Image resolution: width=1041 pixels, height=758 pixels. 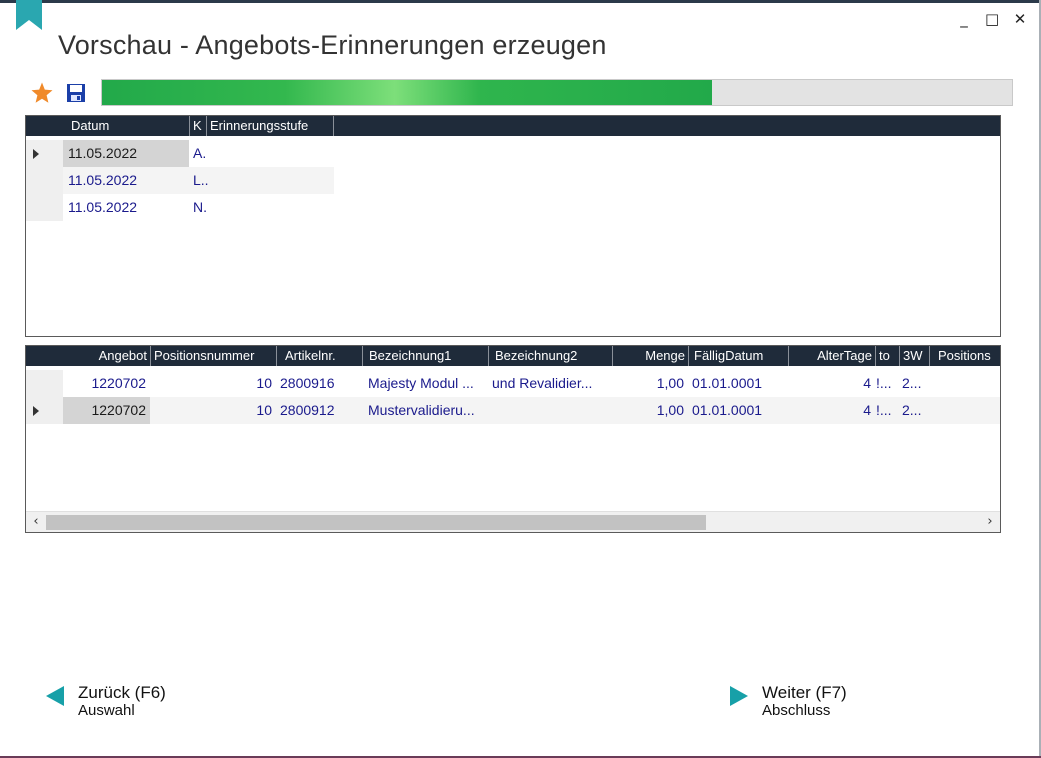 I want to click on column-header-bezeichnung2: Bezeichnung2, so click(x=550, y=356).